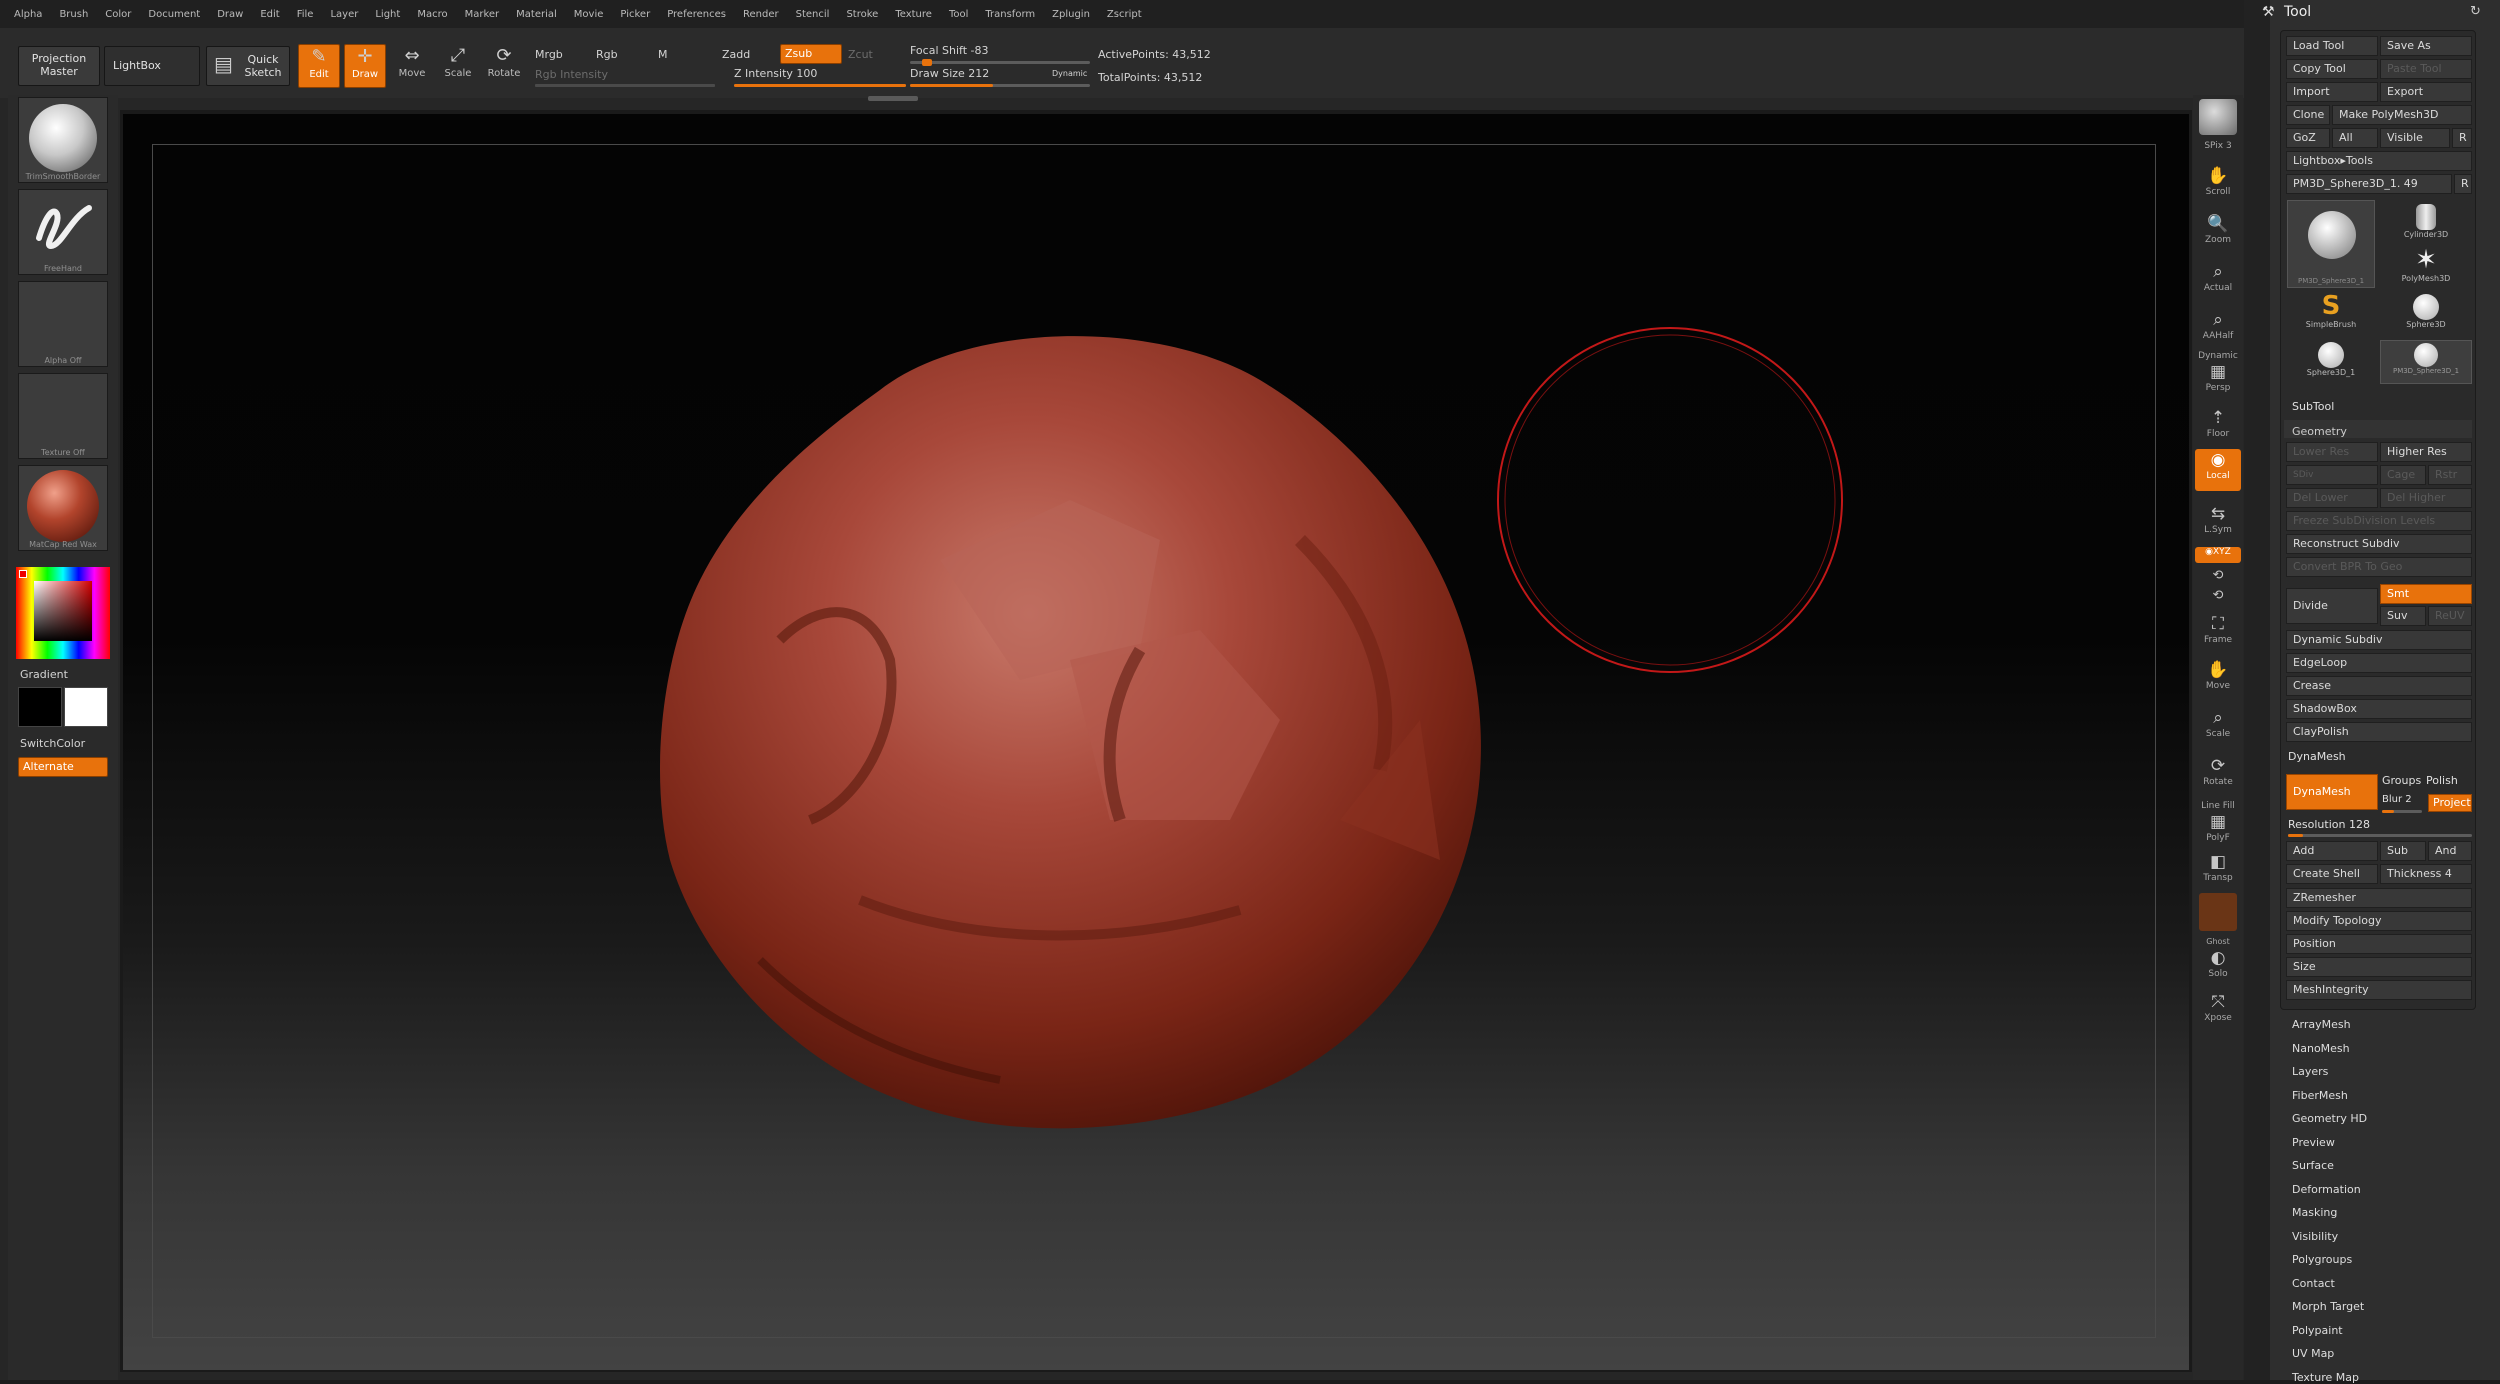 The image size is (2500, 1384). Describe the element at coordinates (63, 508) in the screenshot. I see `material-thumbnail: MatCap Red Wax` at that location.